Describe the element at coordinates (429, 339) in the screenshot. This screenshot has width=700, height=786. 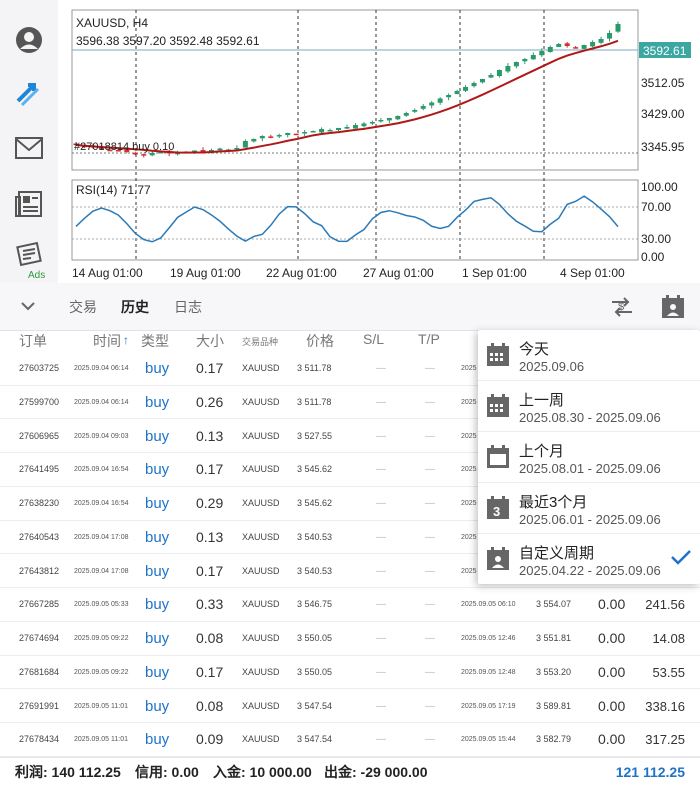
I see `col-tp: T/P` at that location.